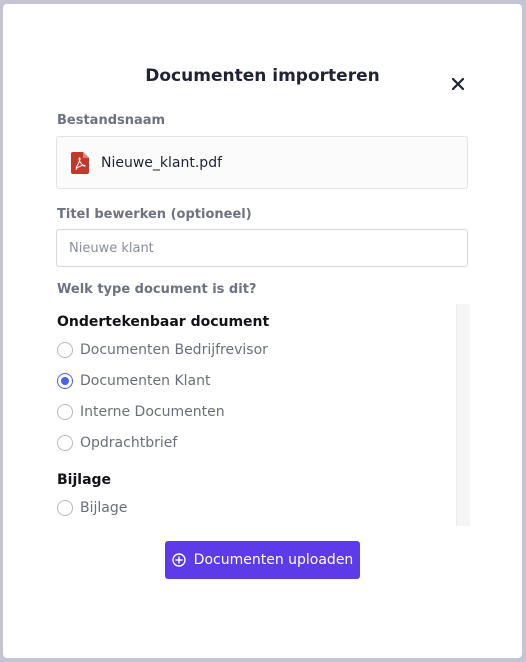  I want to click on radio-label: Bijlage, so click(104, 508).